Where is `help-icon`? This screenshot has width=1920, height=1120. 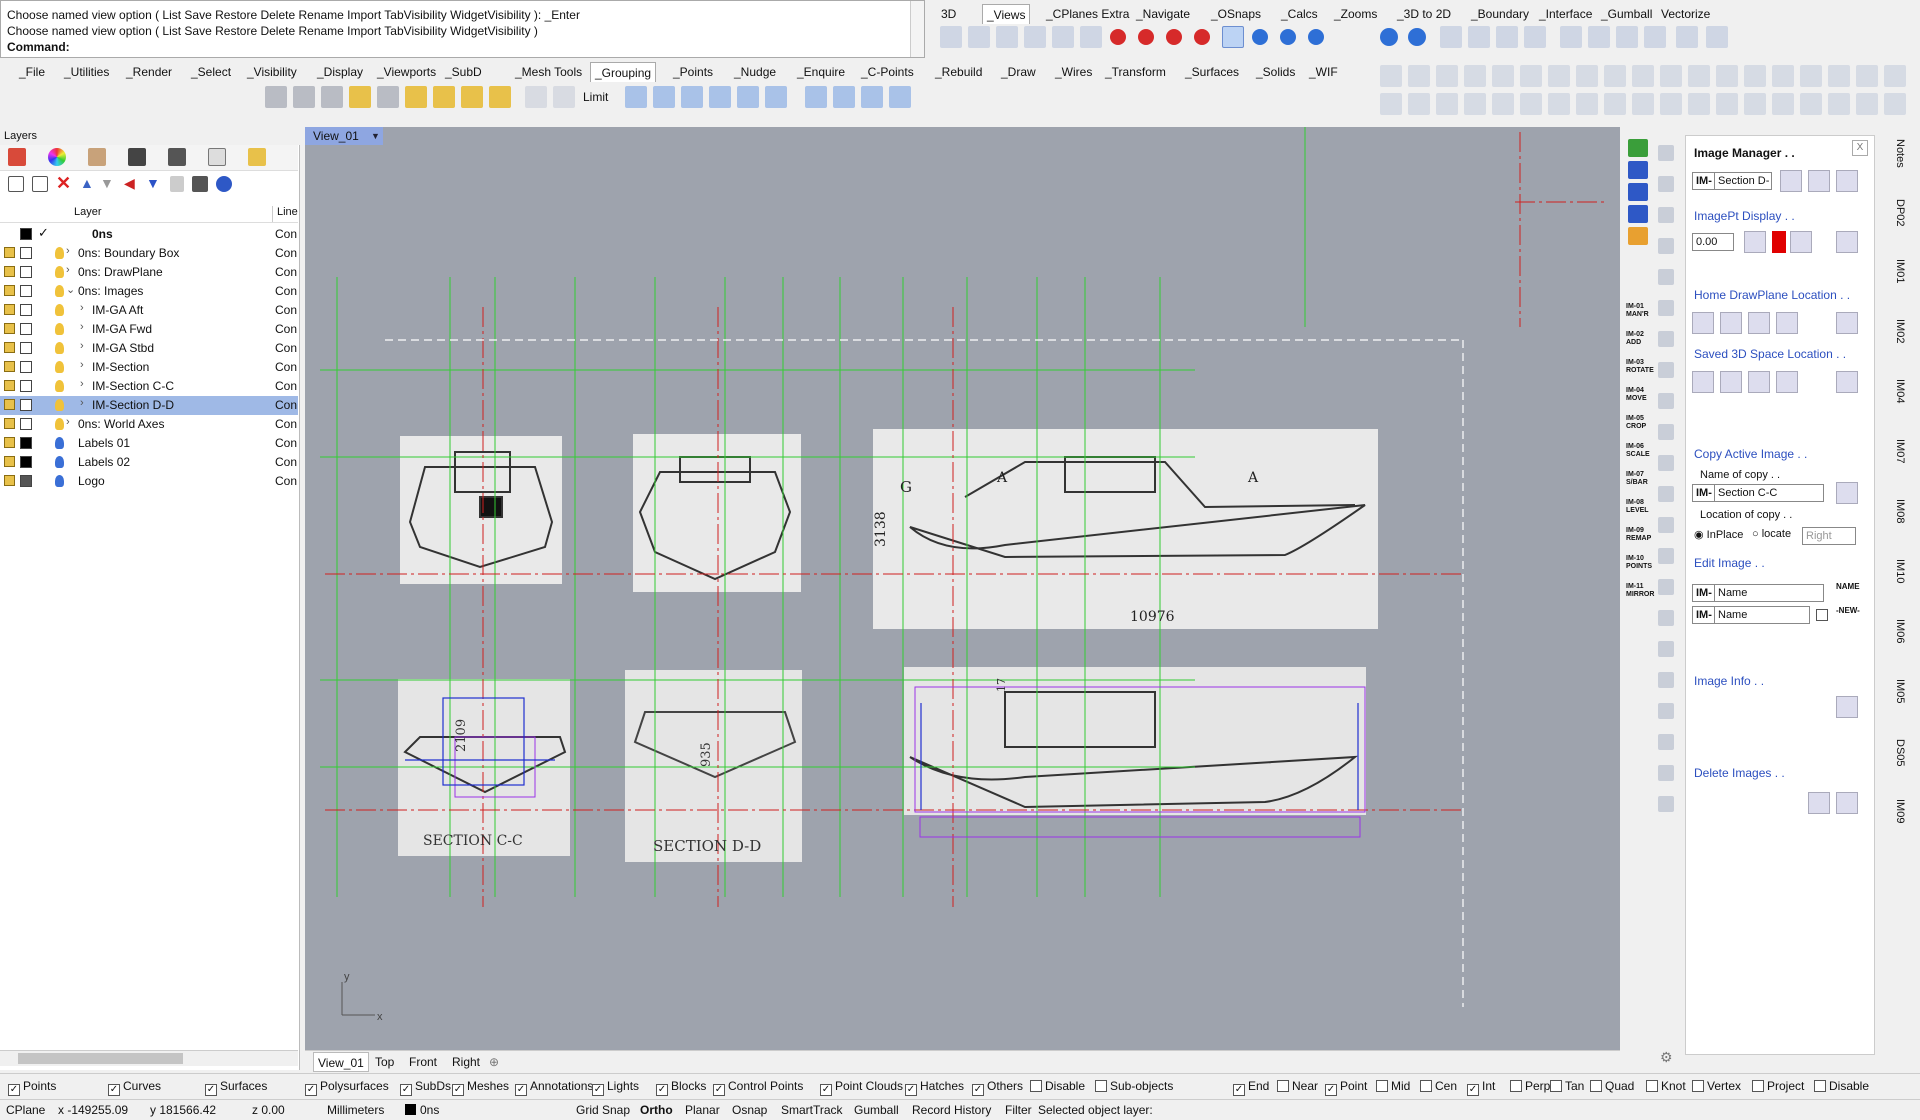 help-icon is located at coordinates (224, 184).